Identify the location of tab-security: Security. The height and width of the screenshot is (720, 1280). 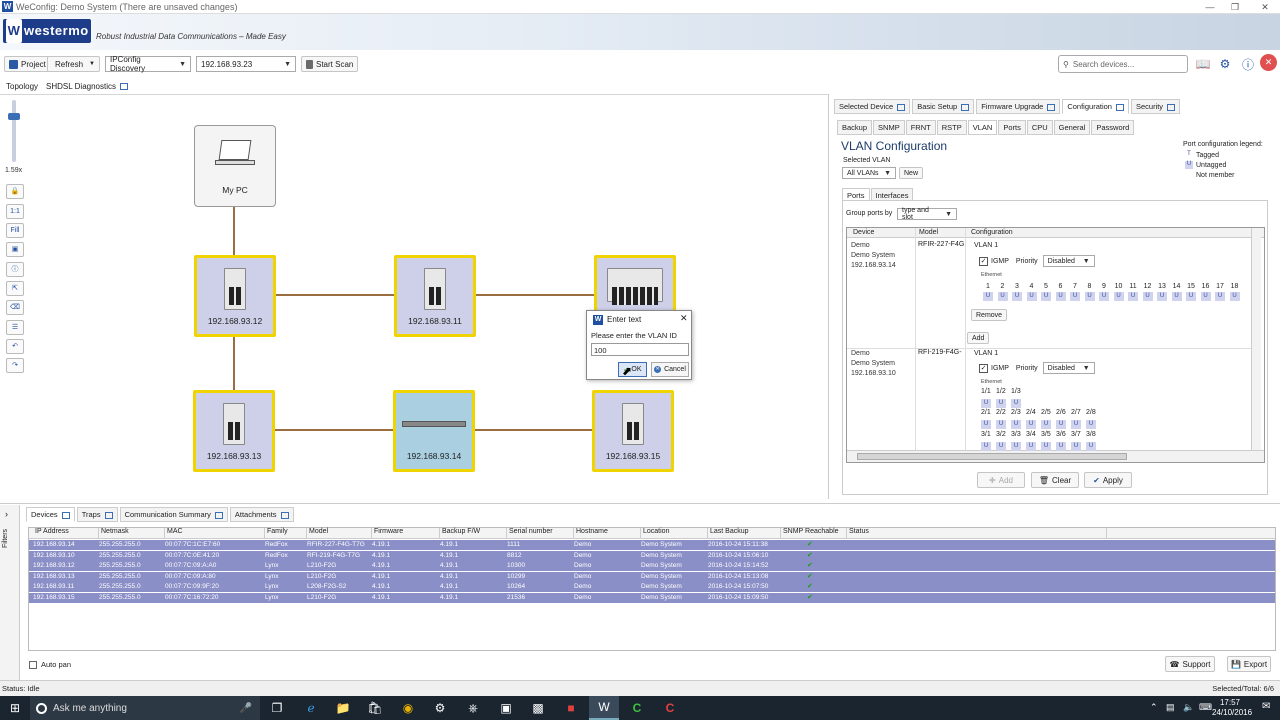
(1155, 106).